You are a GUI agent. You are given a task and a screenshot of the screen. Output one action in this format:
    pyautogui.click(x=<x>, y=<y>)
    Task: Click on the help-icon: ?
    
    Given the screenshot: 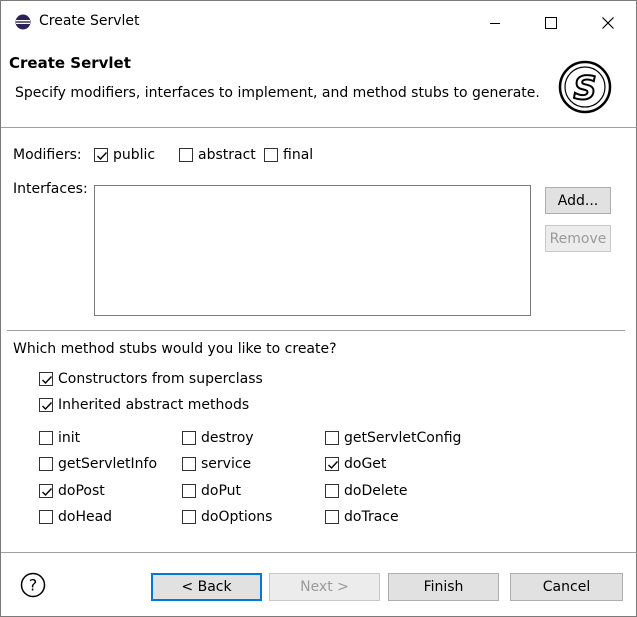 What is the action you would take?
    pyautogui.click(x=33, y=585)
    